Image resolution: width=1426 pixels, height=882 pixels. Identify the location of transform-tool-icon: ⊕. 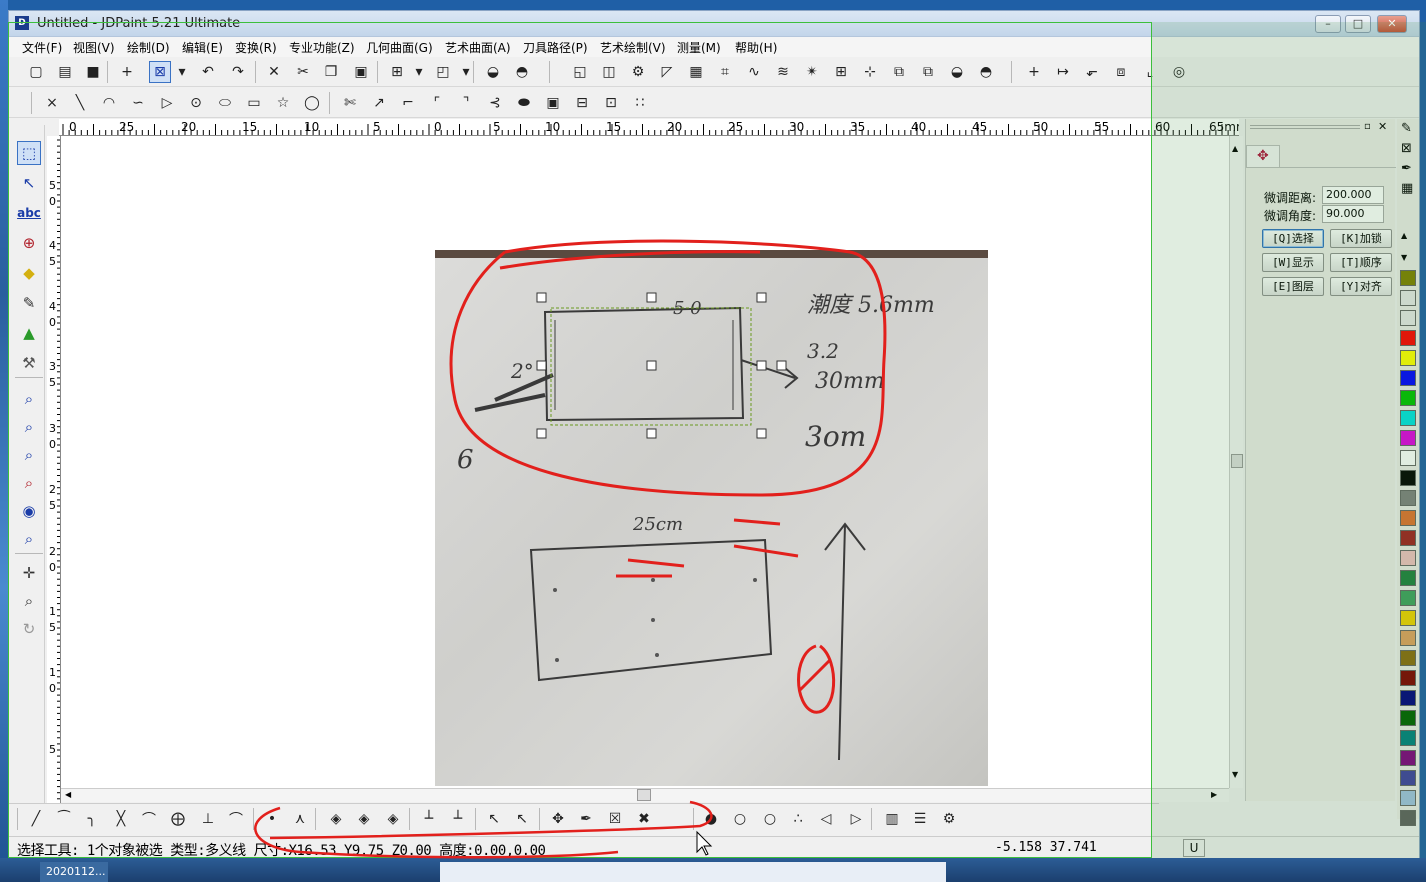
(29, 243).